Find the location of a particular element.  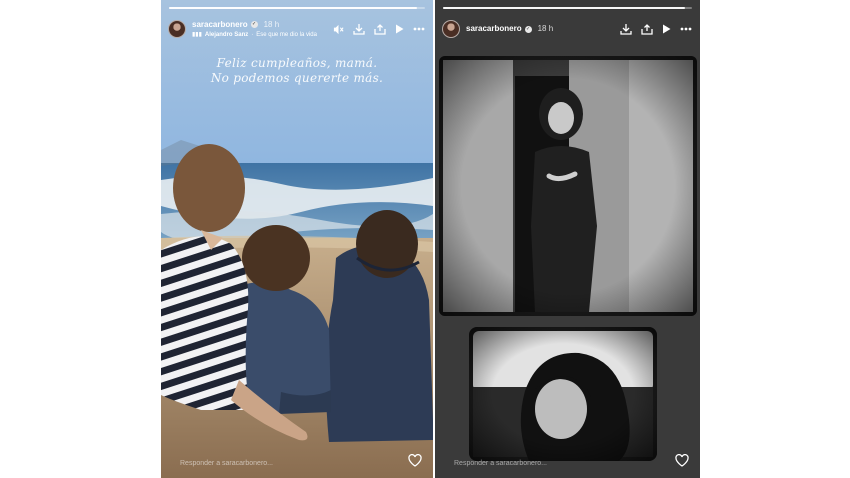

caption-line-2: No podemos quererte más. is located at coordinates (297, 78).